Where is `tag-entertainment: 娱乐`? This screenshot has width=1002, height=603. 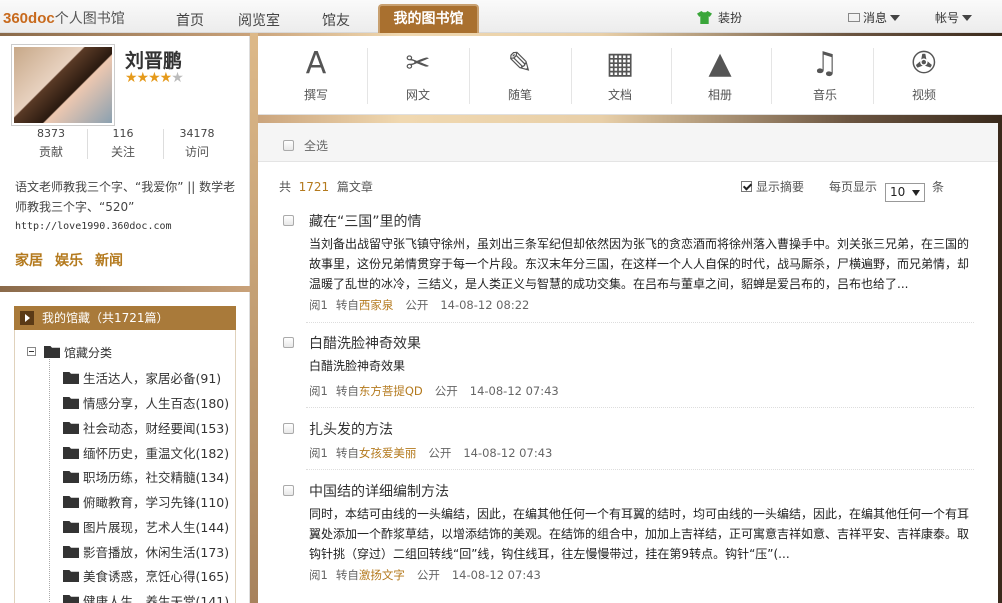 tag-entertainment: 娱乐 is located at coordinates (69, 261).